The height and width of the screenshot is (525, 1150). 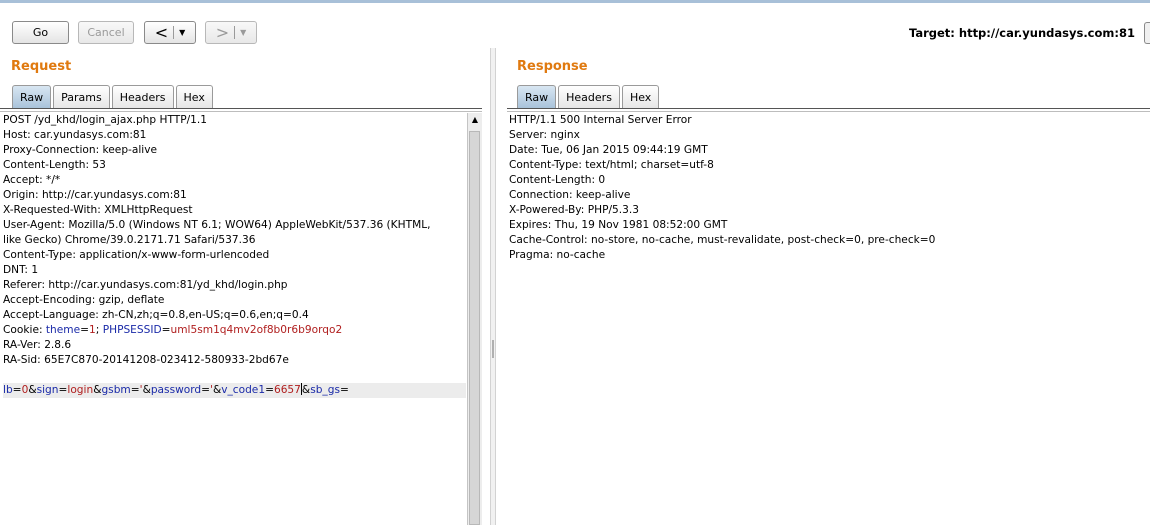 I want to click on request-scrollbar: ▲, so click(x=474, y=319).